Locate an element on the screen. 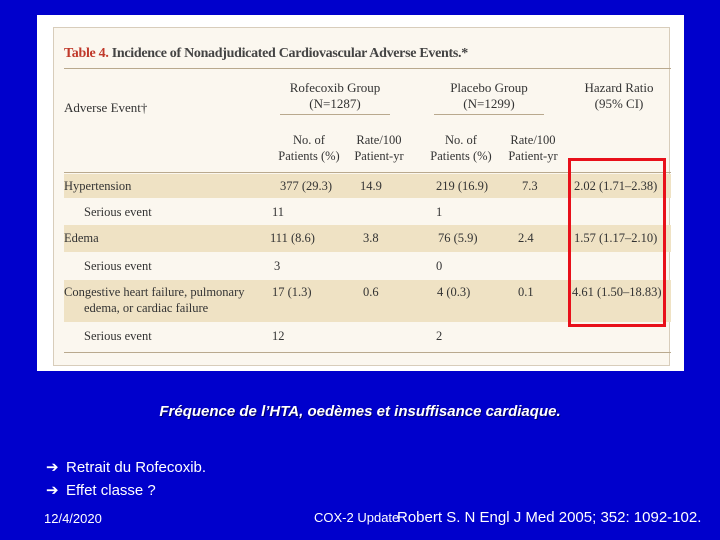  table-number: Table 4. is located at coordinates (86, 53).